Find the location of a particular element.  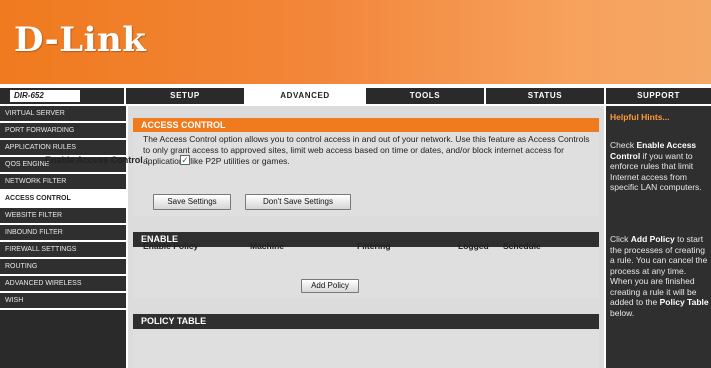

dlink-logo: D-Link is located at coordinates (80, 40).